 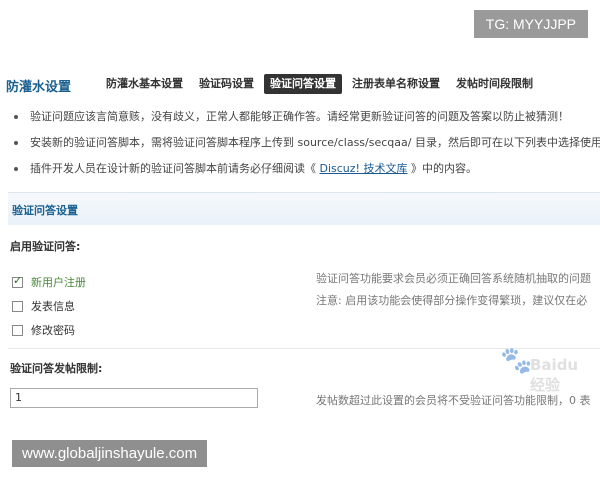 I want to click on limit-input: 1, so click(x=134, y=398).